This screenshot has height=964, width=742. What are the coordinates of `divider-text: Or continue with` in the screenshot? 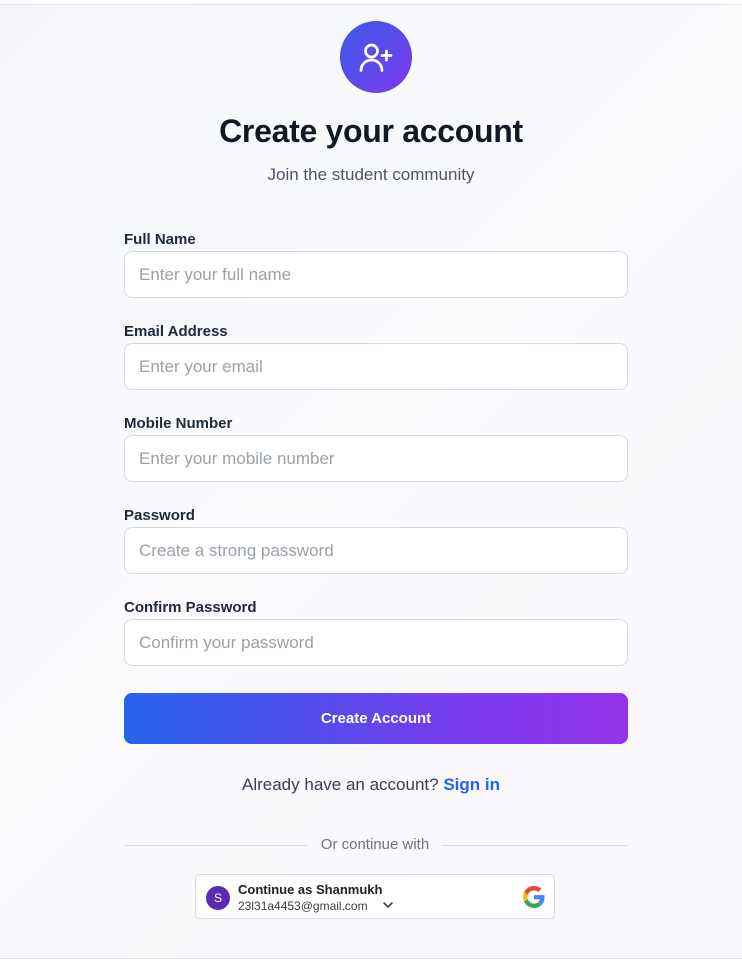 It's located at (375, 844).